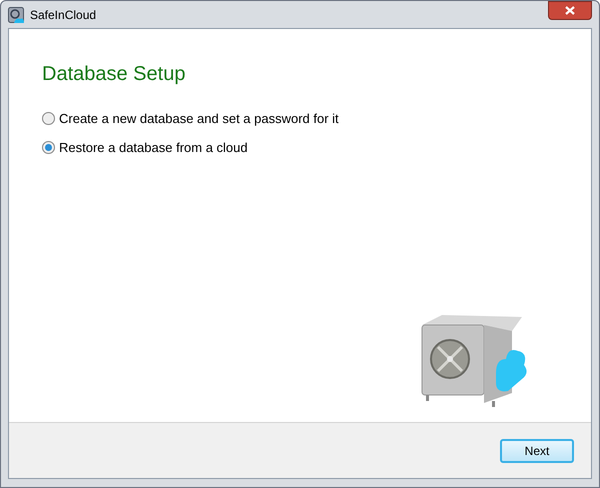  What do you see at coordinates (537, 450) in the screenshot?
I see `next-button: Next` at bounding box center [537, 450].